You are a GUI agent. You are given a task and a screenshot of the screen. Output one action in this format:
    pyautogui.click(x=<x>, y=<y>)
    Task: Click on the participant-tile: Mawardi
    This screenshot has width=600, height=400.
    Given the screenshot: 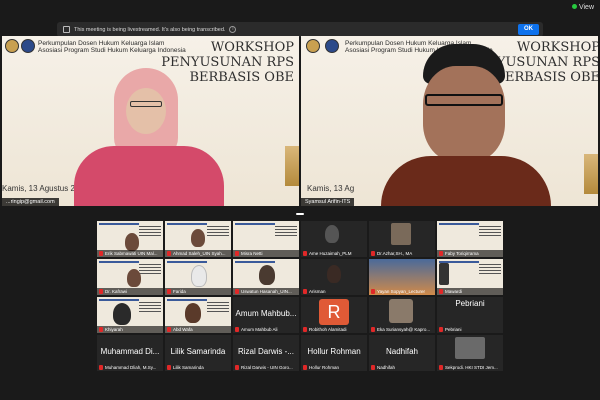 What is the action you would take?
    pyautogui.click(x=470, y=277)
    